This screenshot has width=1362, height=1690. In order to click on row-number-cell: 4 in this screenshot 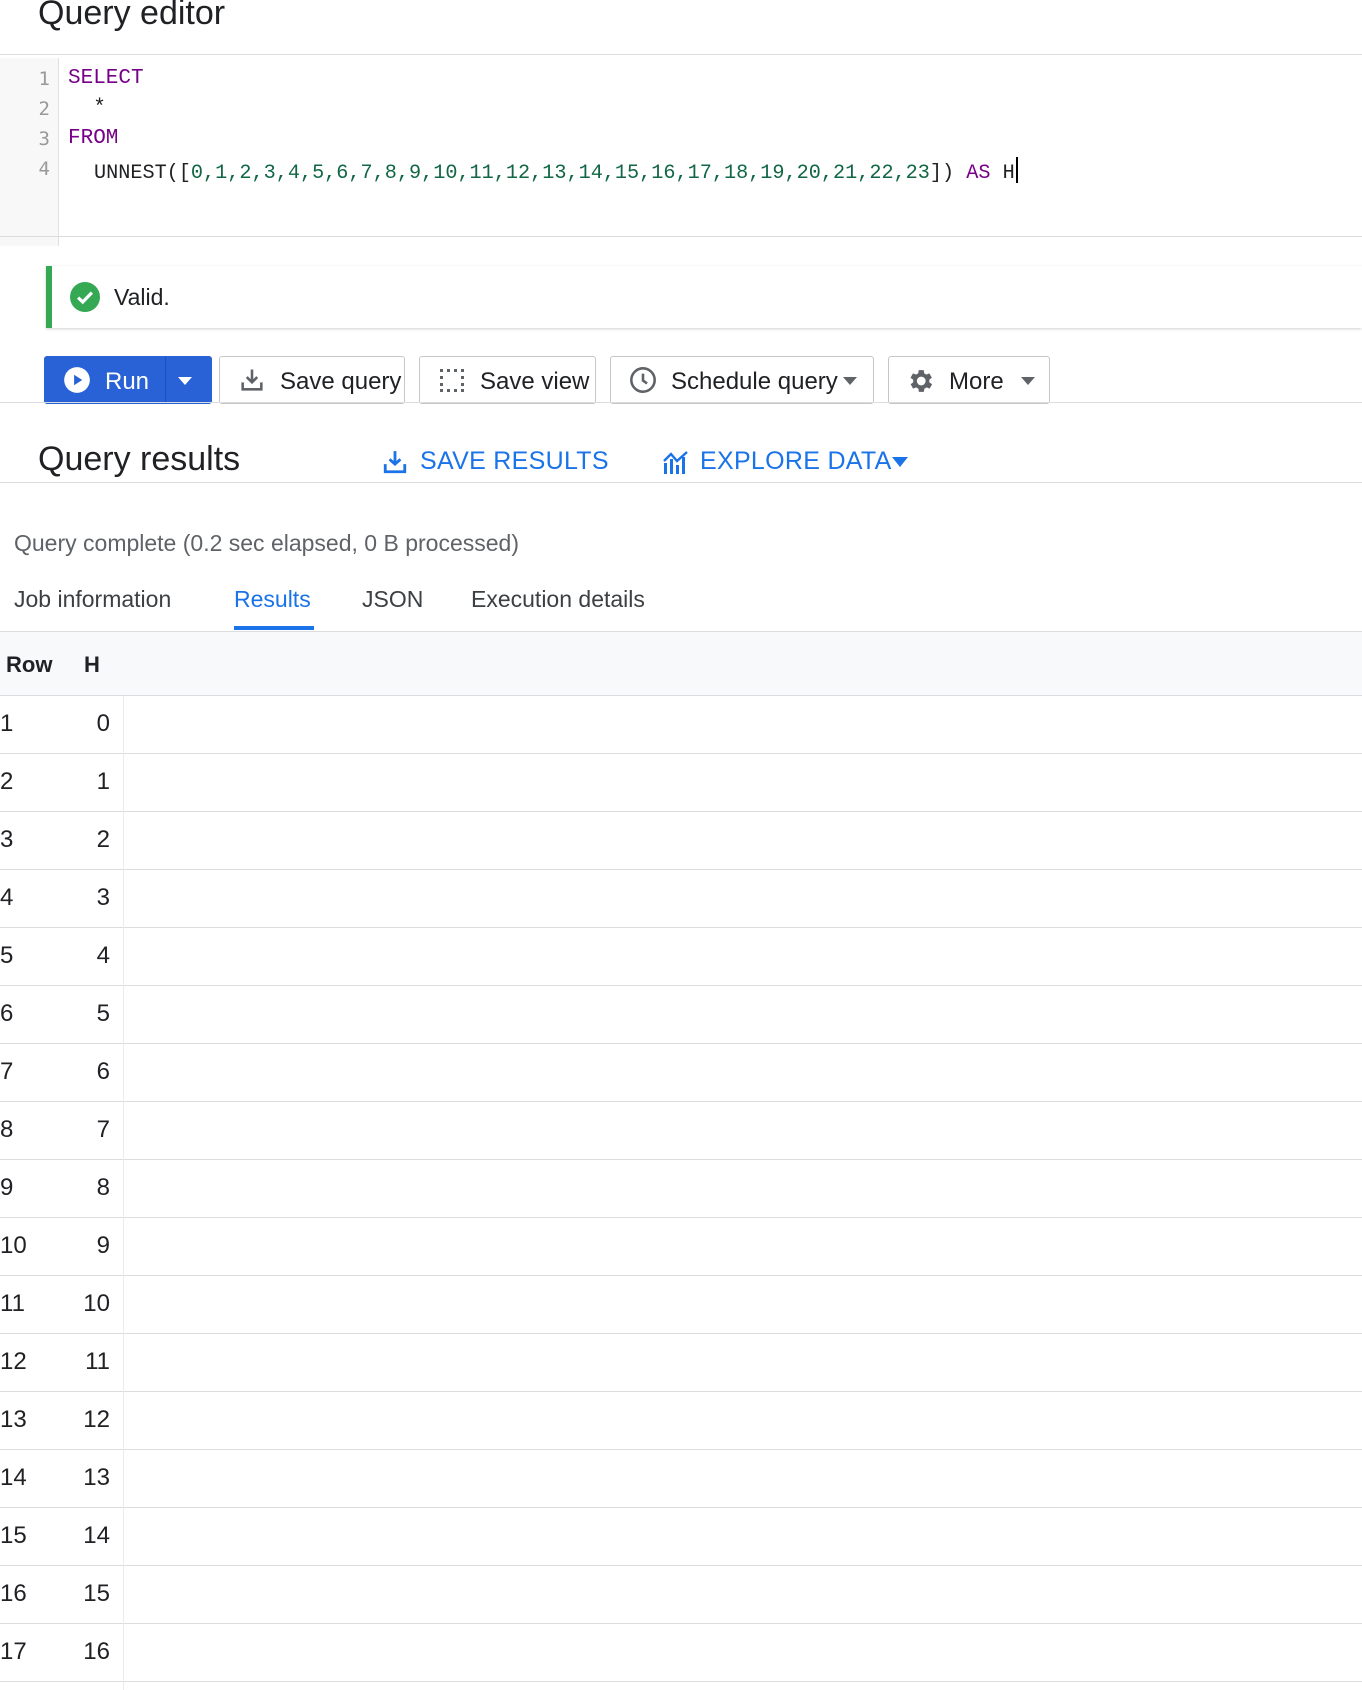, I will do `click(7, 897)`.